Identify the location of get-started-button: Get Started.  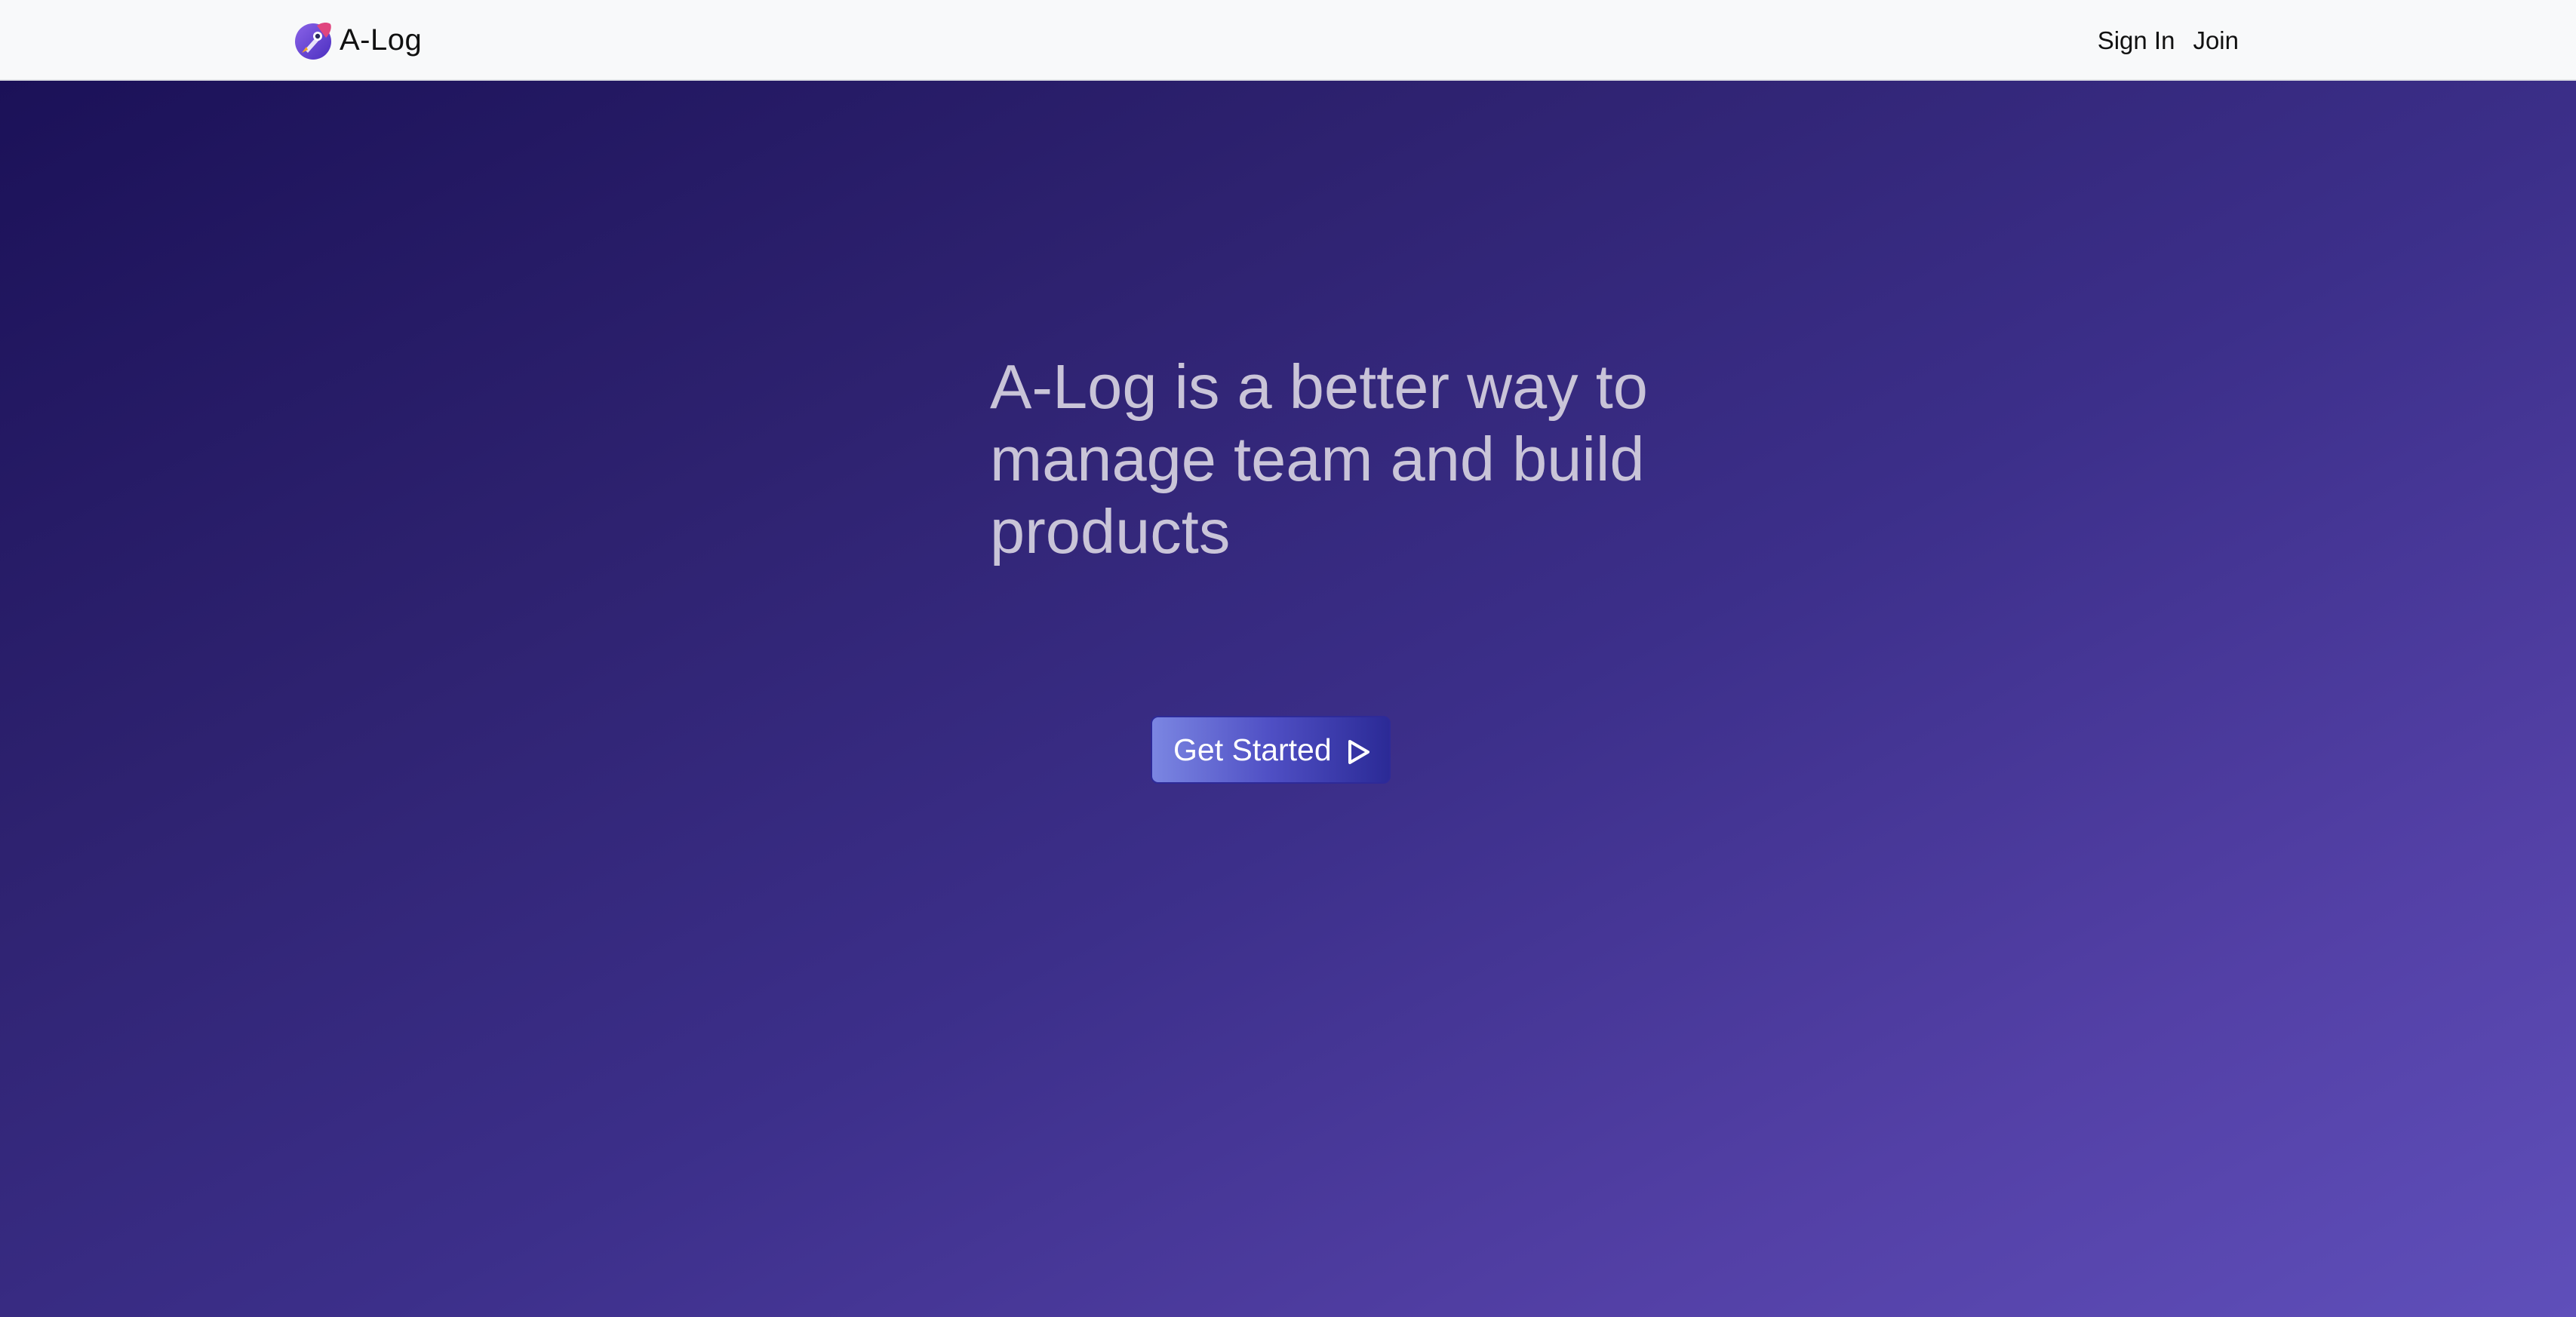
(1271, 750).